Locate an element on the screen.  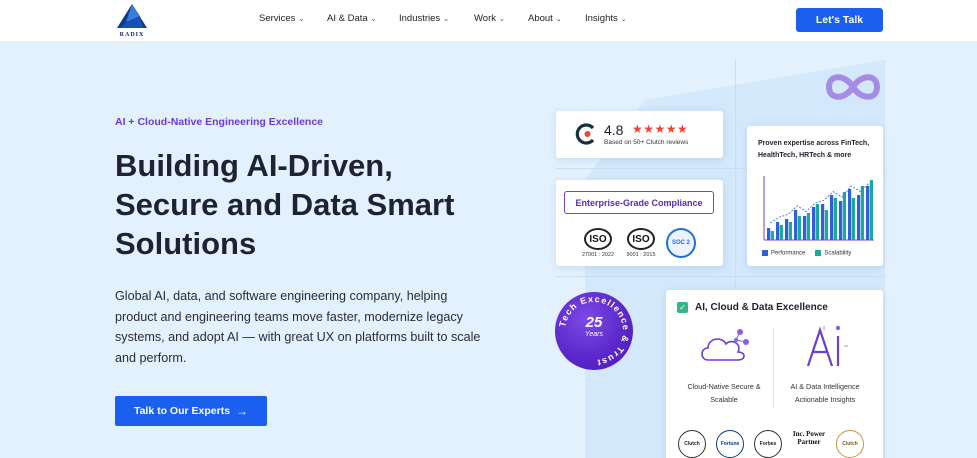
tech-excellence-badge: Tech Excellence & Trust 25 Years is located at coordinates (594, 331).